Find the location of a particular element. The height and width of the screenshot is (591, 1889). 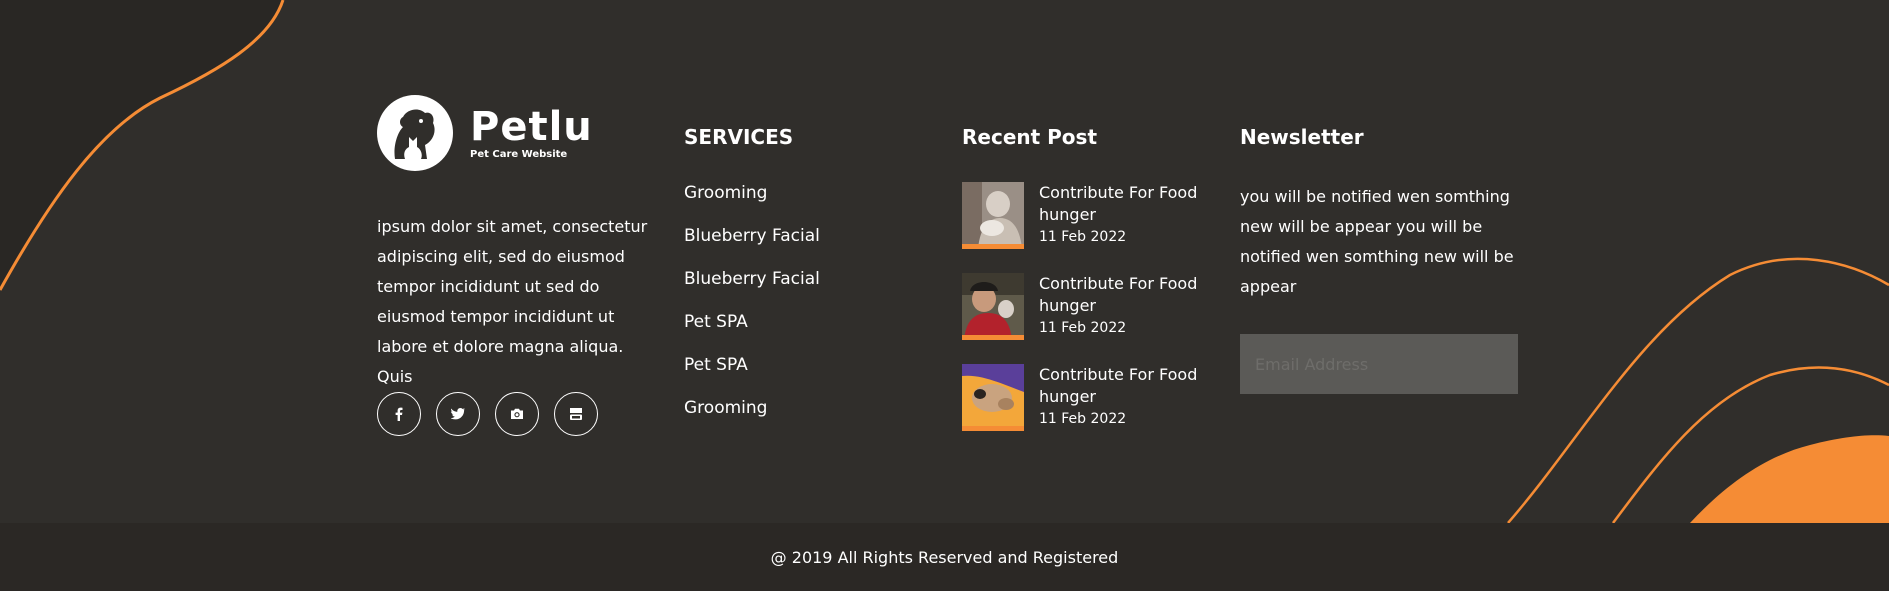

camera-icon is located at coordinates (517, 413).